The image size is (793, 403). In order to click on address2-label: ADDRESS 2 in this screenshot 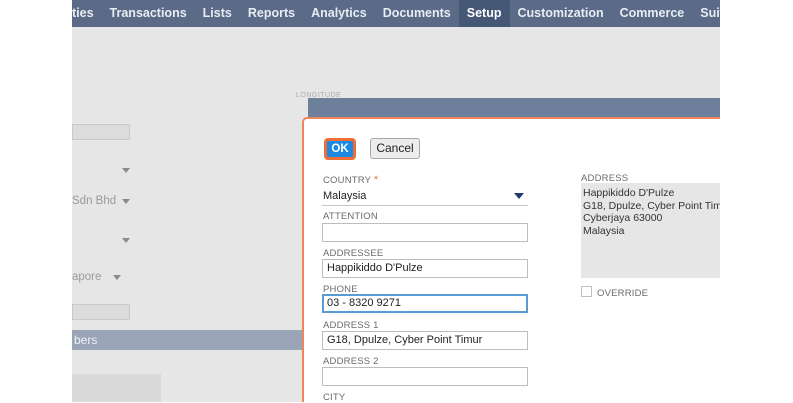, I will do `click(351, 361)`.